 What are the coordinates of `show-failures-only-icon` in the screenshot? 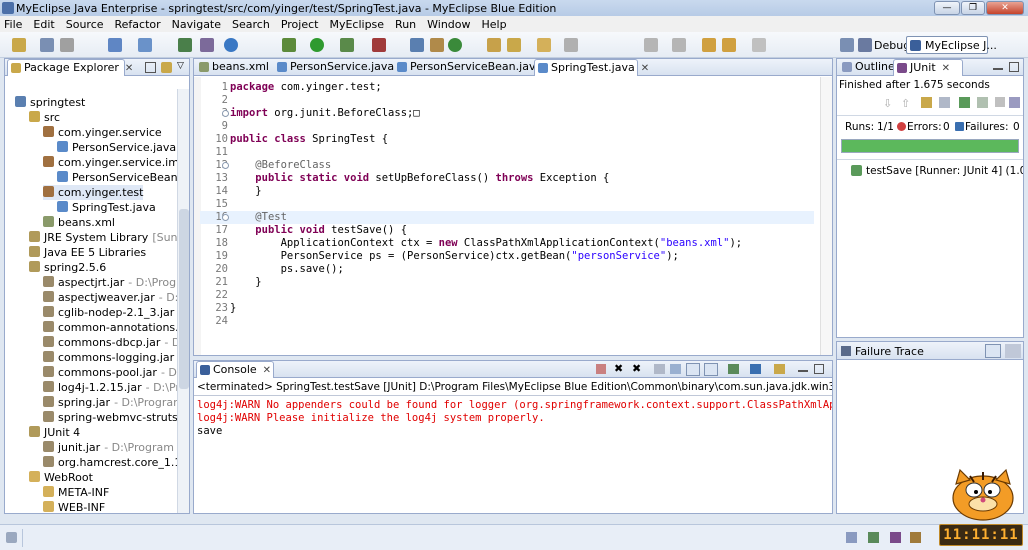 It's located at (926, 102).